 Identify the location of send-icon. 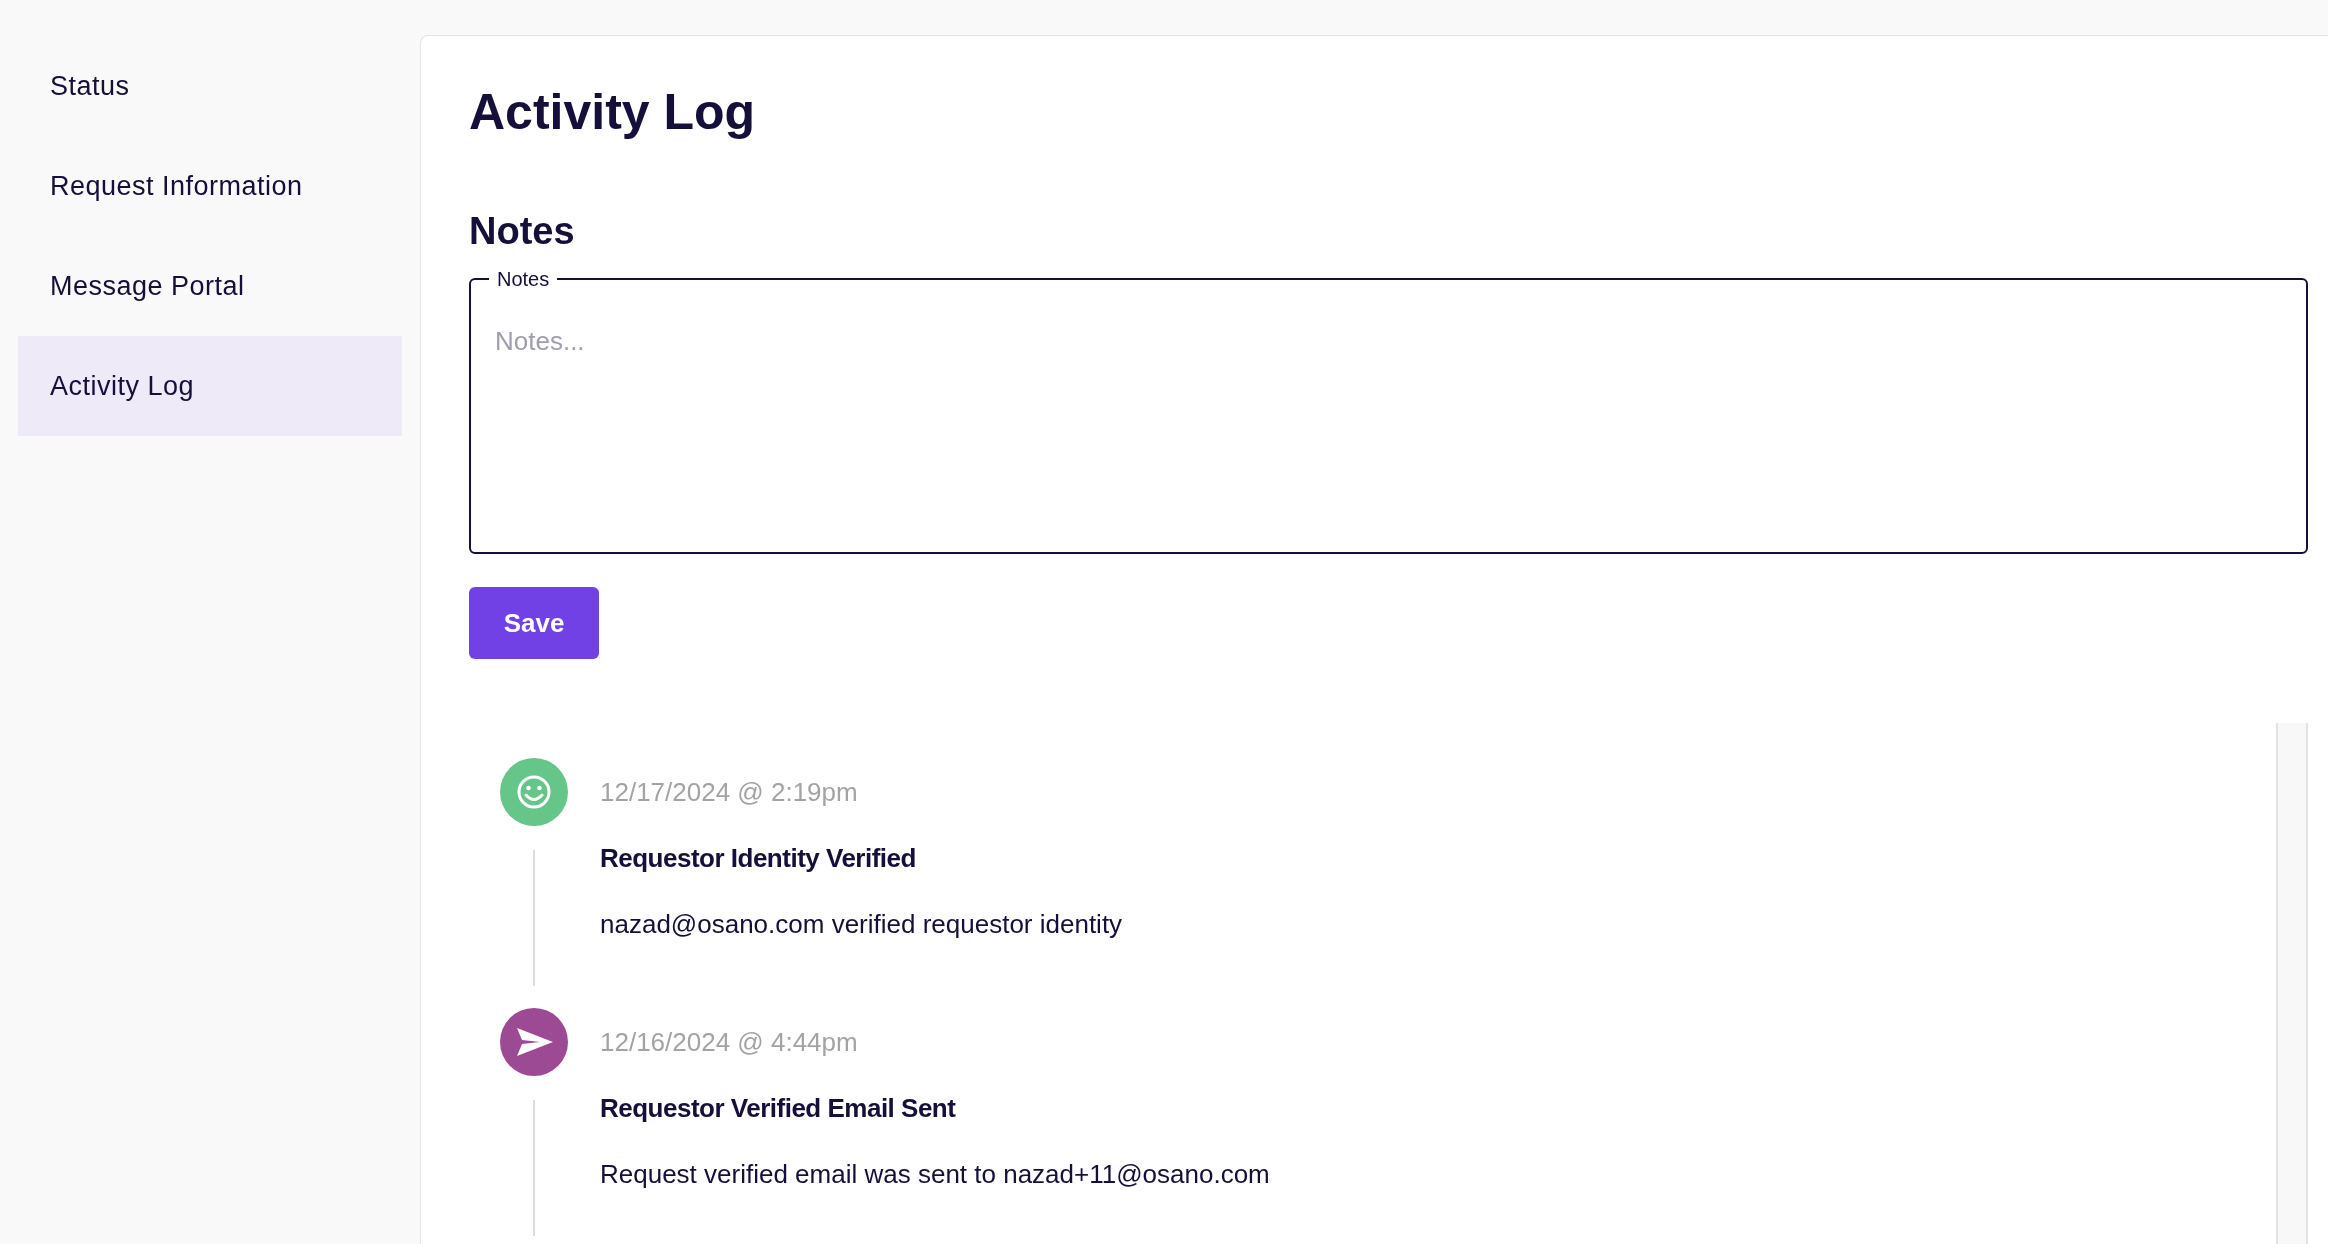
(534, 1042).